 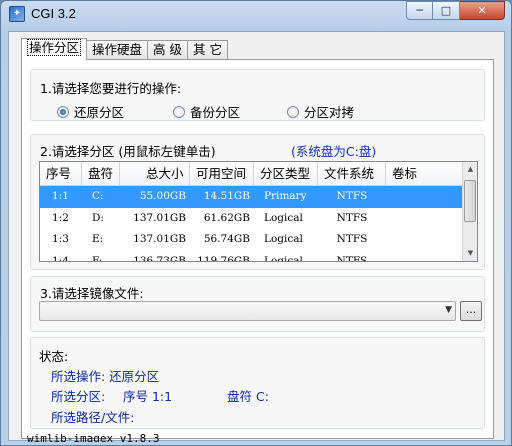 What do you see at coordinates (446, 10) in the screenshot?
I see `maximize-button: □` at bounding box center [446, 10].